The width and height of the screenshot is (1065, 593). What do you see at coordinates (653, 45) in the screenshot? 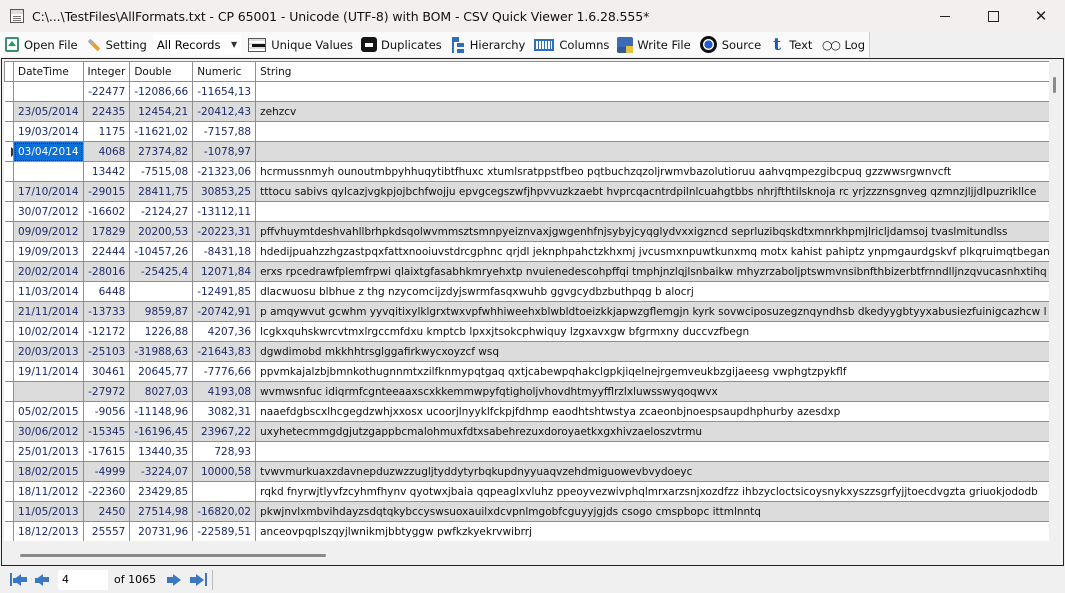
I see `write-file-button: Write File` at bounding box center [653, 45].